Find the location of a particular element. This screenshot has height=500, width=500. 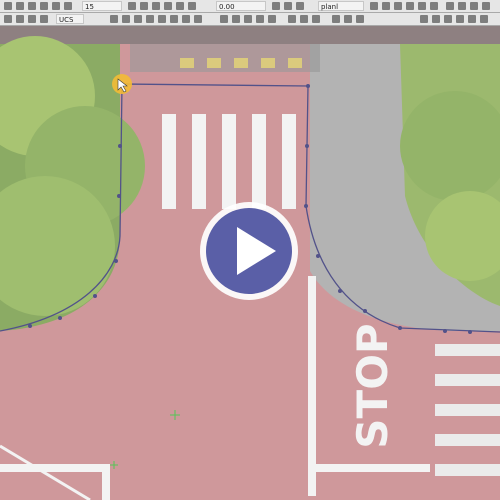

ucs-label: UCS is located at coordinates (70, 19).